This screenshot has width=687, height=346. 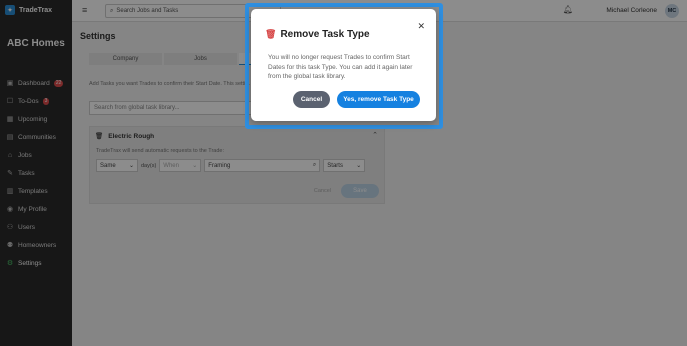 I want to click on trash-icon: 🗑︎, so click(x=271, y=34).